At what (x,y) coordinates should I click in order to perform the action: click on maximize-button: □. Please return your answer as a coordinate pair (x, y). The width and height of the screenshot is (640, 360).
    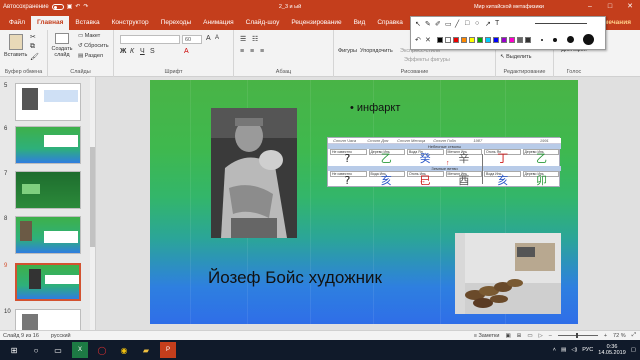
    Looking at the image, I should click on (610, 6).